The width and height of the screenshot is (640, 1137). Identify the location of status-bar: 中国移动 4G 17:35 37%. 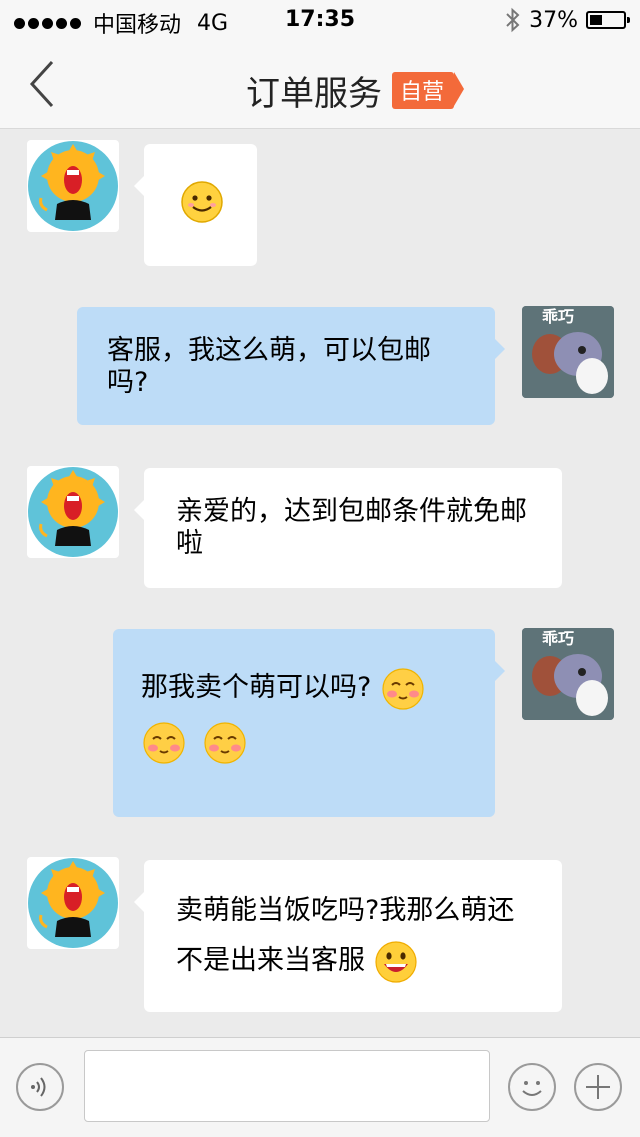
(320, 20).